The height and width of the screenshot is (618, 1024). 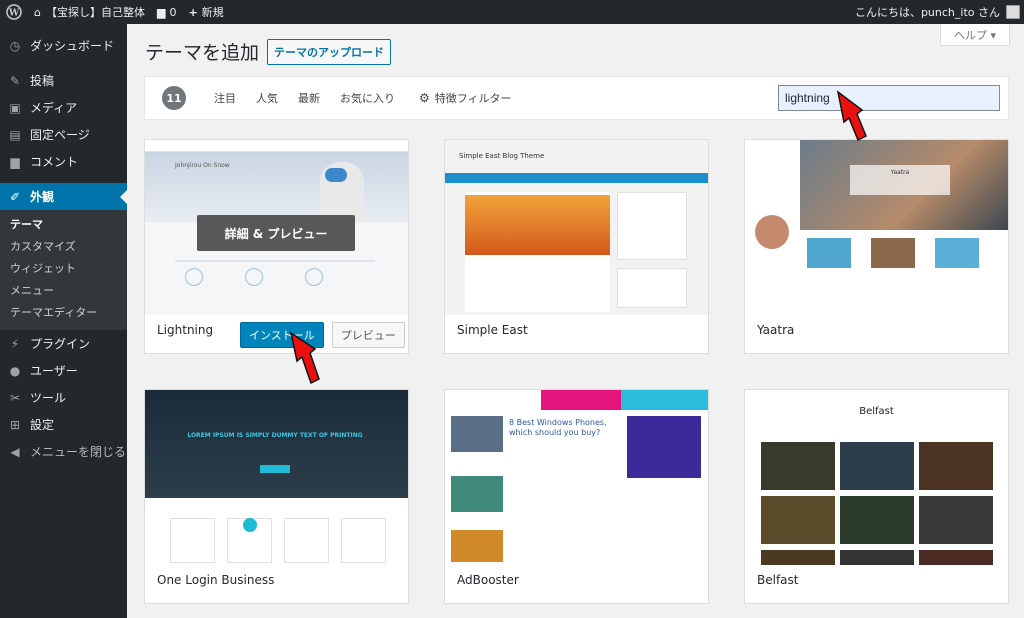 I want to click on new-label: 新規, so click(x=212, y=12).